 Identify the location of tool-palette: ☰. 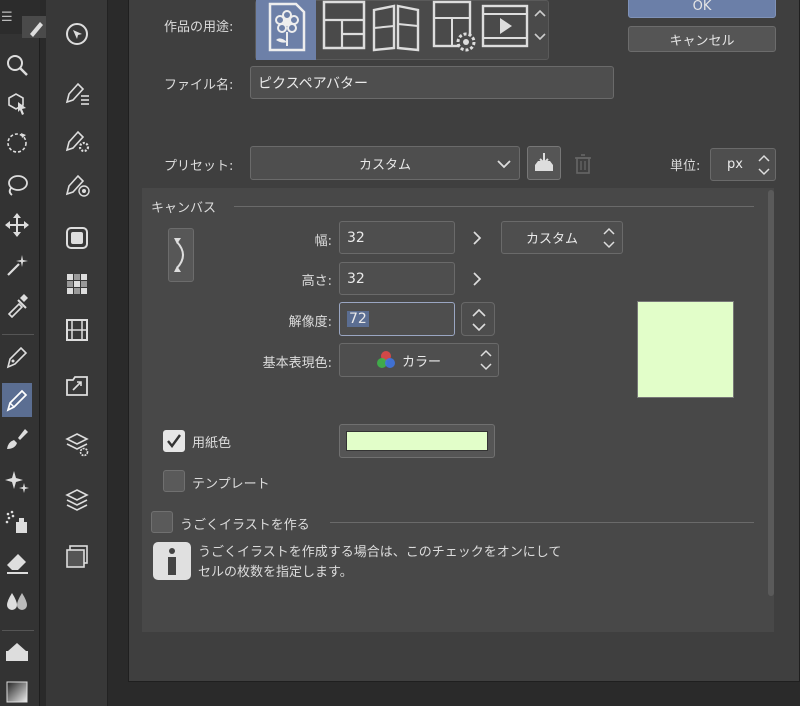
(24, 353).